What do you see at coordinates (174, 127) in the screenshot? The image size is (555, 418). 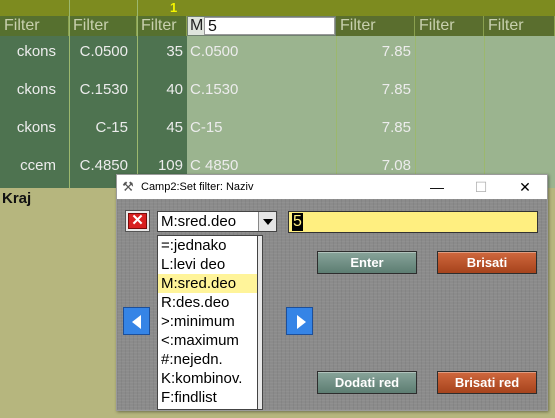 I see `cell: 45` at bounding box center [174, 127].